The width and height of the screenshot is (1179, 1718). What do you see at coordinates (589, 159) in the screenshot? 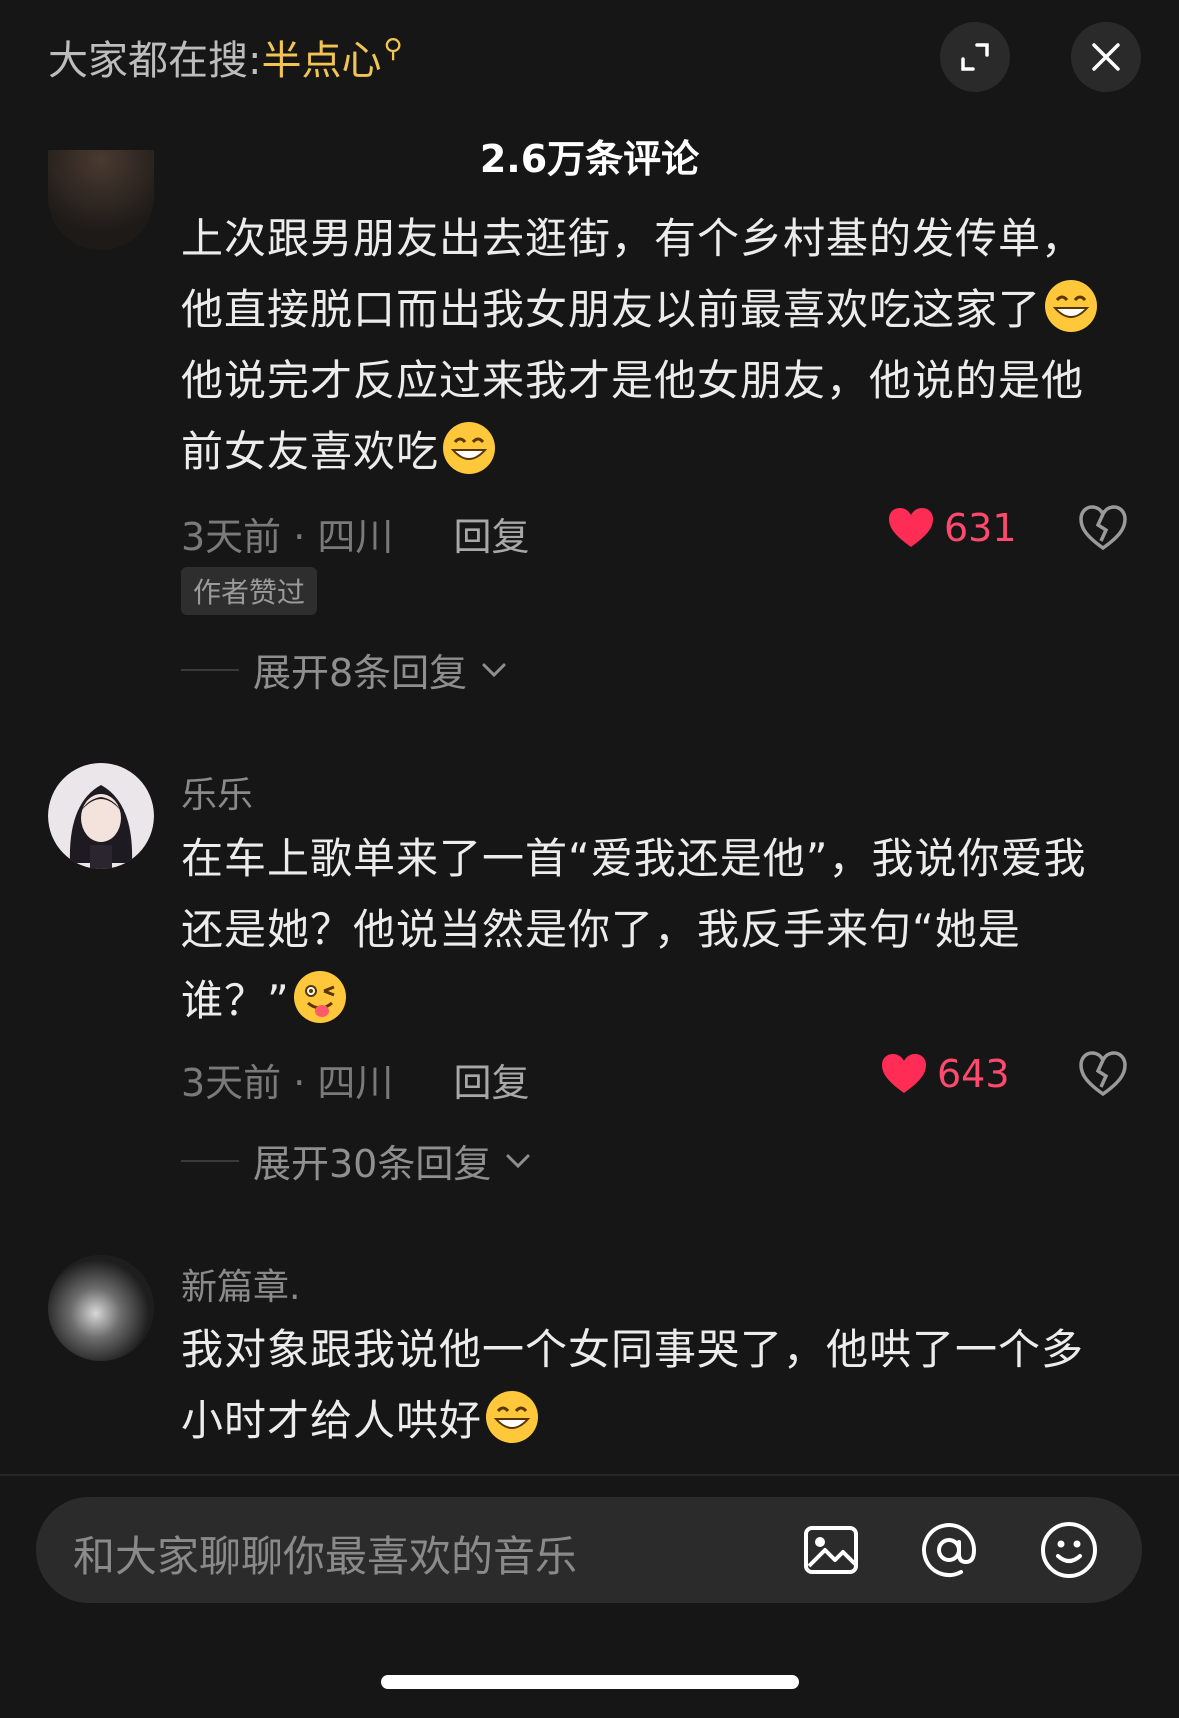
I see `comment-count-title: 2.6万条评论` at bounding box center [589, 159].